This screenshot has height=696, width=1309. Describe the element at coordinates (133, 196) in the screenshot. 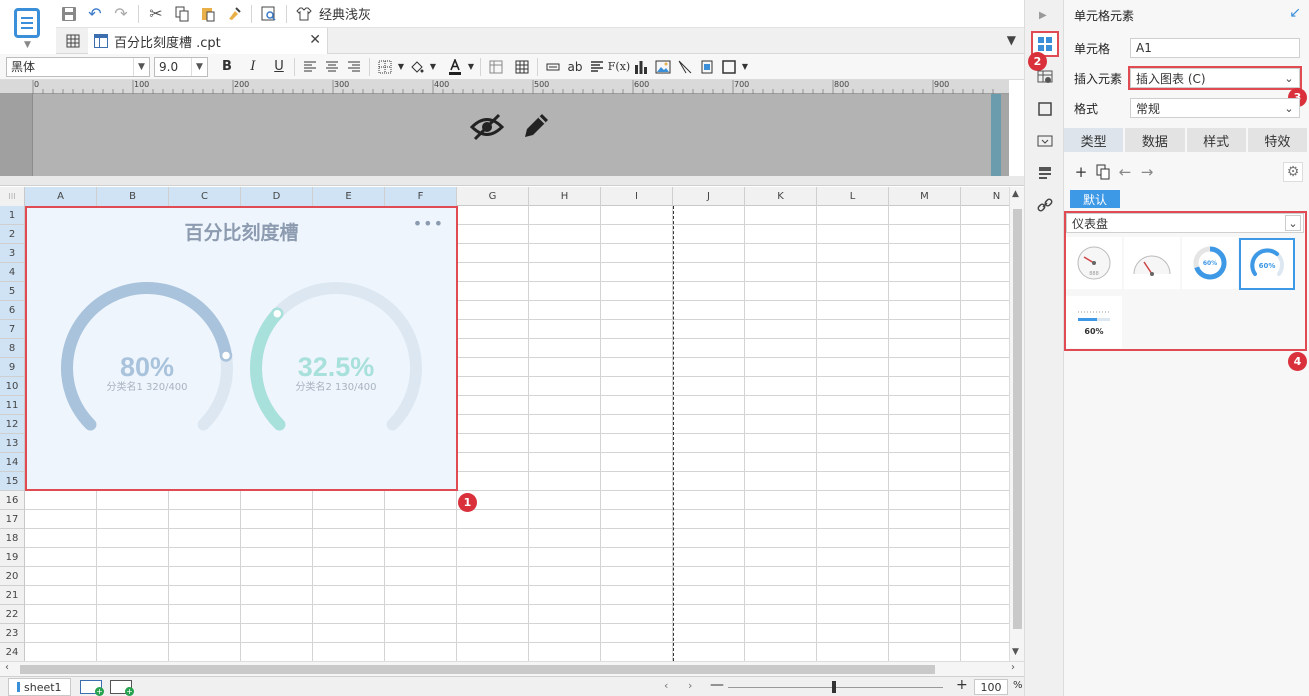

I see `column-header: B` at that location.